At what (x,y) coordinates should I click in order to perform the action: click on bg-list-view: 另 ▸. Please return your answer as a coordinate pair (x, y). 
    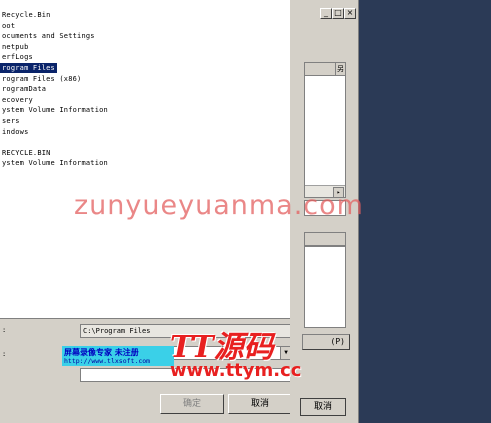
    Looking at the image, I should click on (325, 130).